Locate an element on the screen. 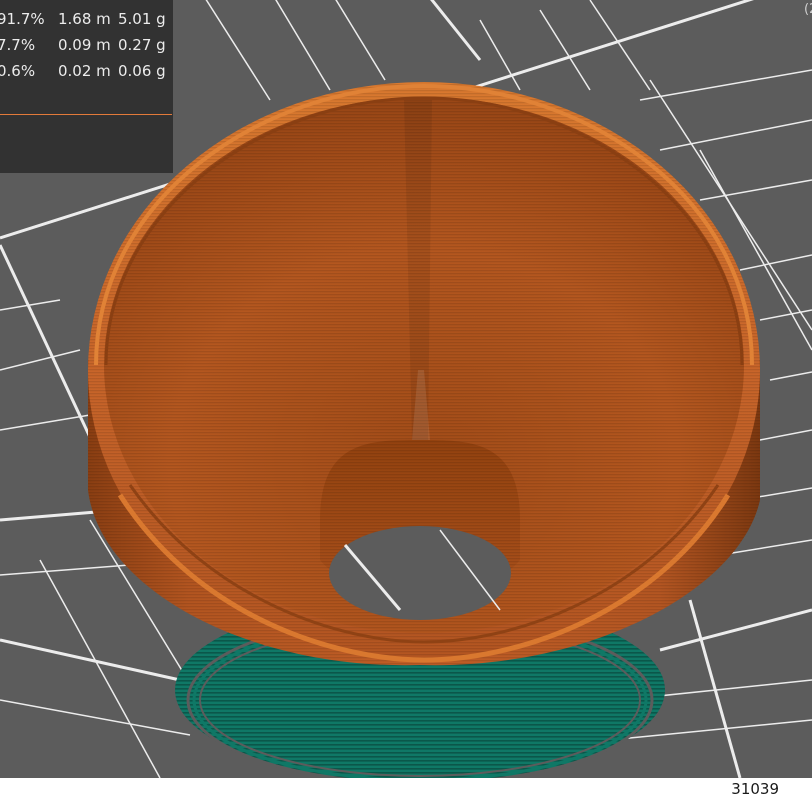  stats-percent: 7.7% is located at coordinates (18, 45).